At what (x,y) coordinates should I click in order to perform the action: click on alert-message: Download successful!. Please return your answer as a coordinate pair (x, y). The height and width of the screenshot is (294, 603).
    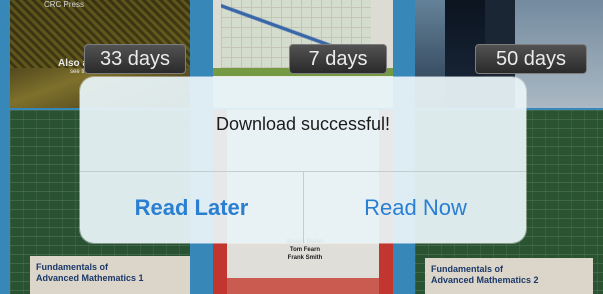
    Looking at the image, I should click on (303, 123).